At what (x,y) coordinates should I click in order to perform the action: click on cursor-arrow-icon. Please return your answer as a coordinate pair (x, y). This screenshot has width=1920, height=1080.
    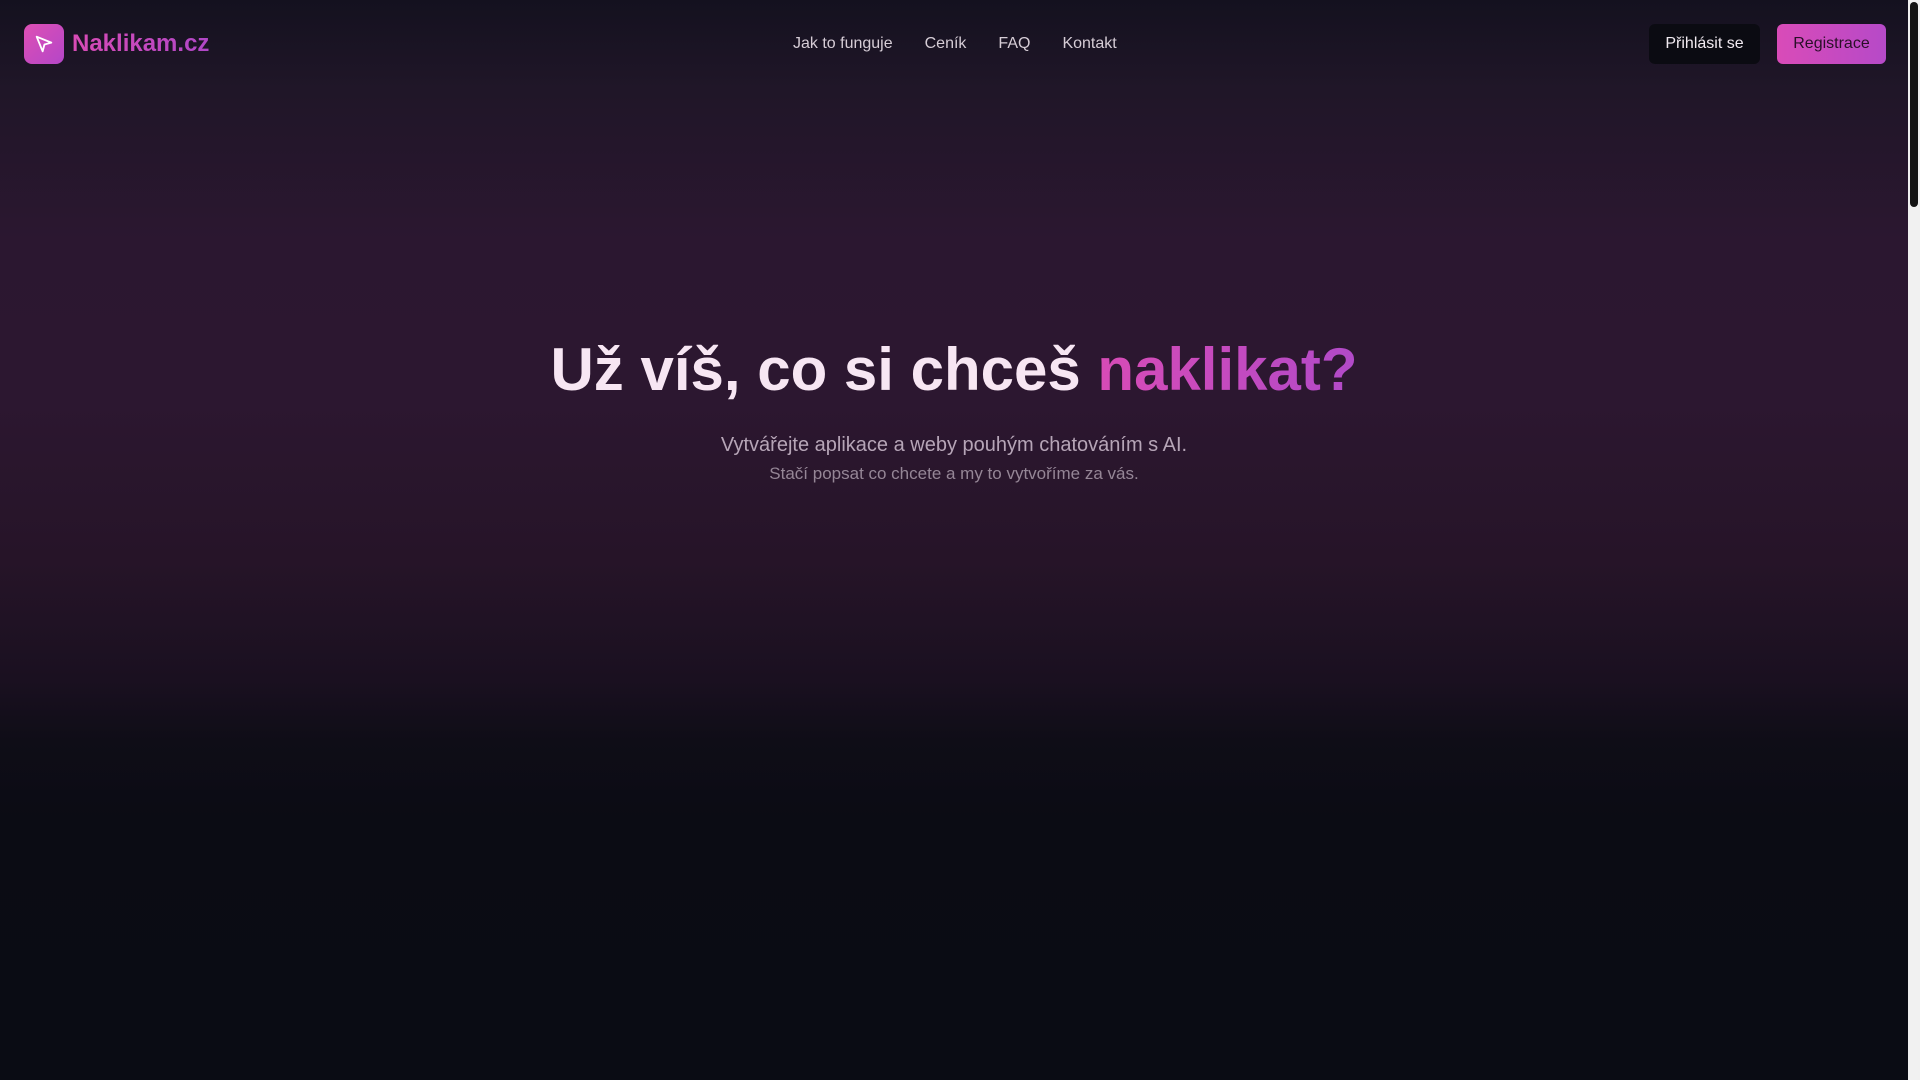
    Looking at the image, I should click on (44, 44).